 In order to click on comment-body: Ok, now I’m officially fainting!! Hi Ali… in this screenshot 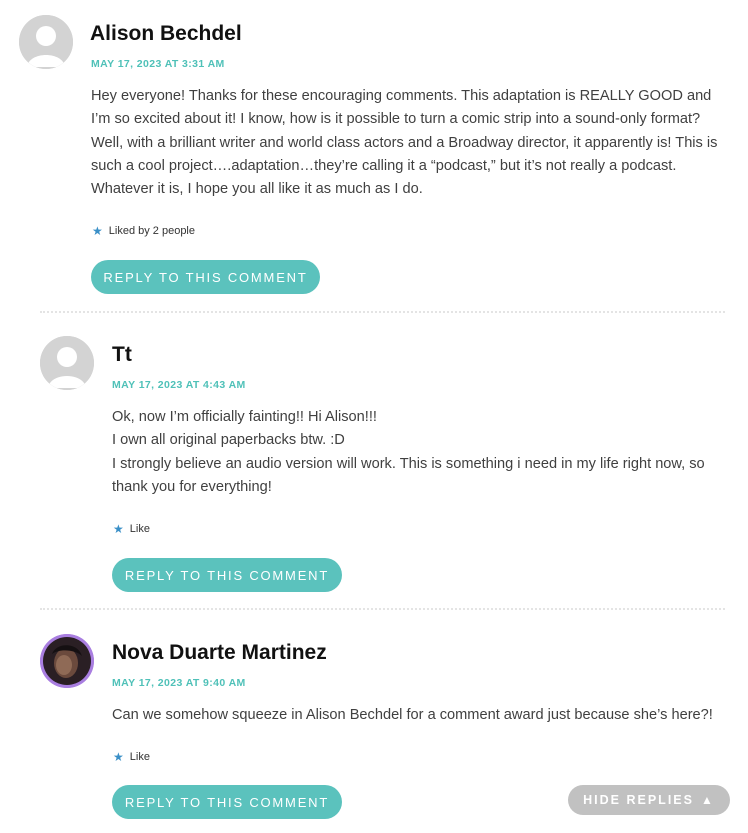, I will do `click(418, 452)`.